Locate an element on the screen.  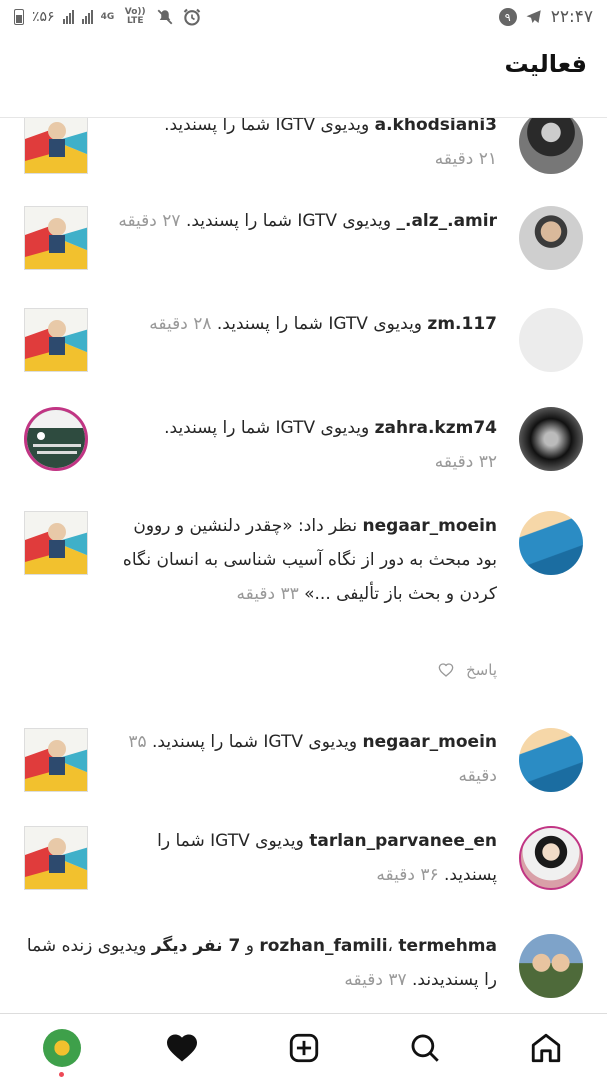
profile-avatar-icon is located at coordinates (62, 1048).